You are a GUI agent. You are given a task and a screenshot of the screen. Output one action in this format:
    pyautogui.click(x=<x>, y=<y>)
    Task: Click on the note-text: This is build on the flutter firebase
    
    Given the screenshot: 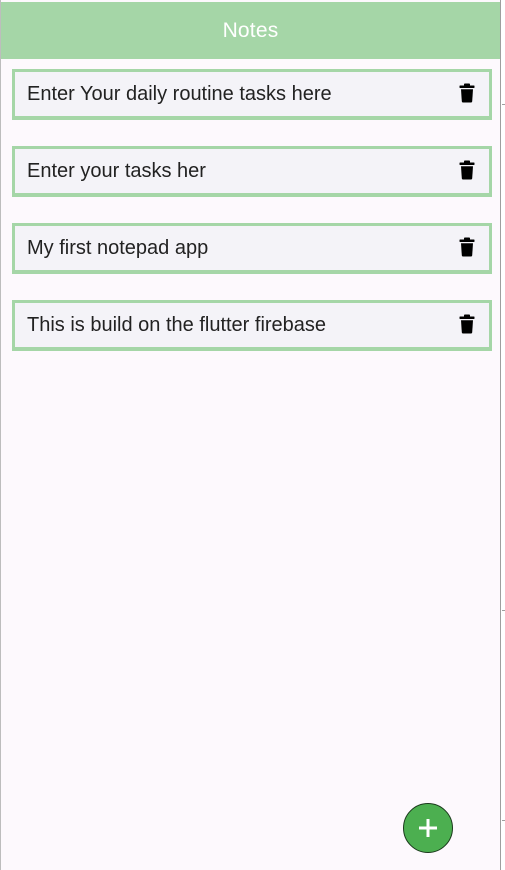 What is the action you would take?
    pyautogui.click(x=177, y=324)
    